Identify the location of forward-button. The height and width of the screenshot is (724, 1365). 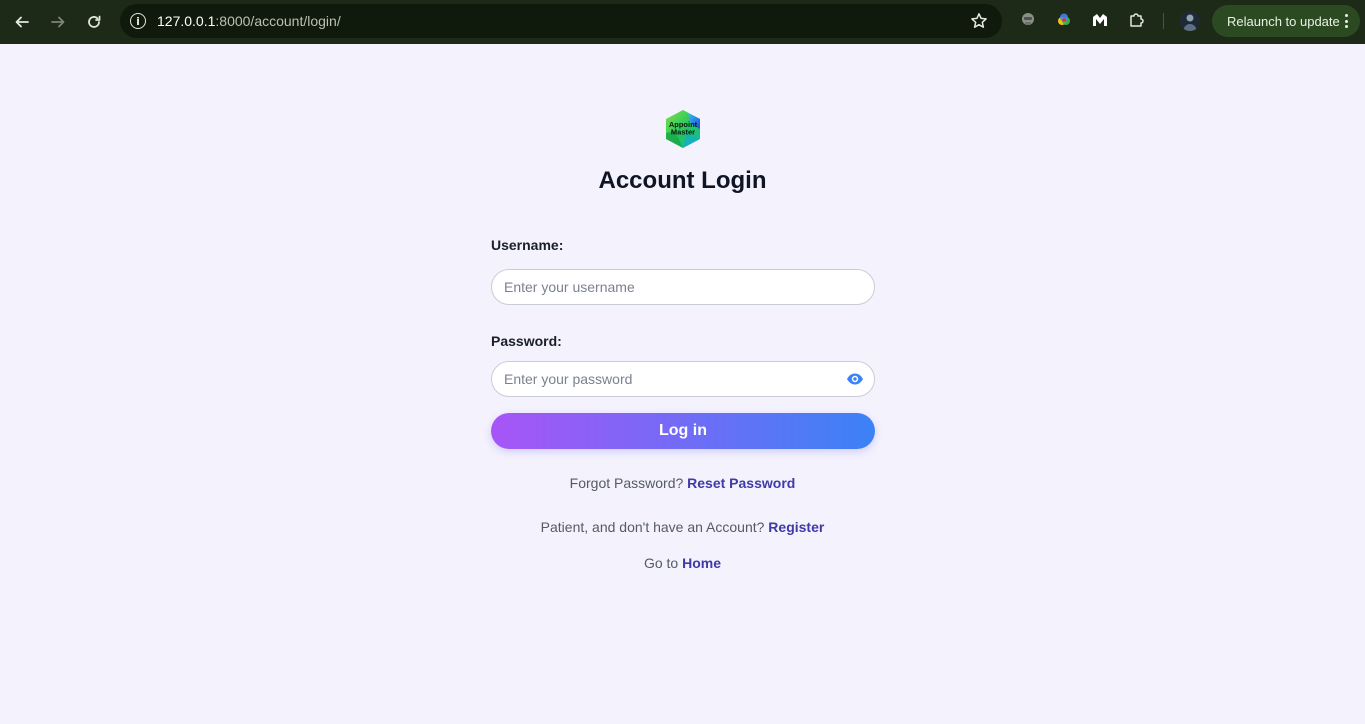
(58, 22).